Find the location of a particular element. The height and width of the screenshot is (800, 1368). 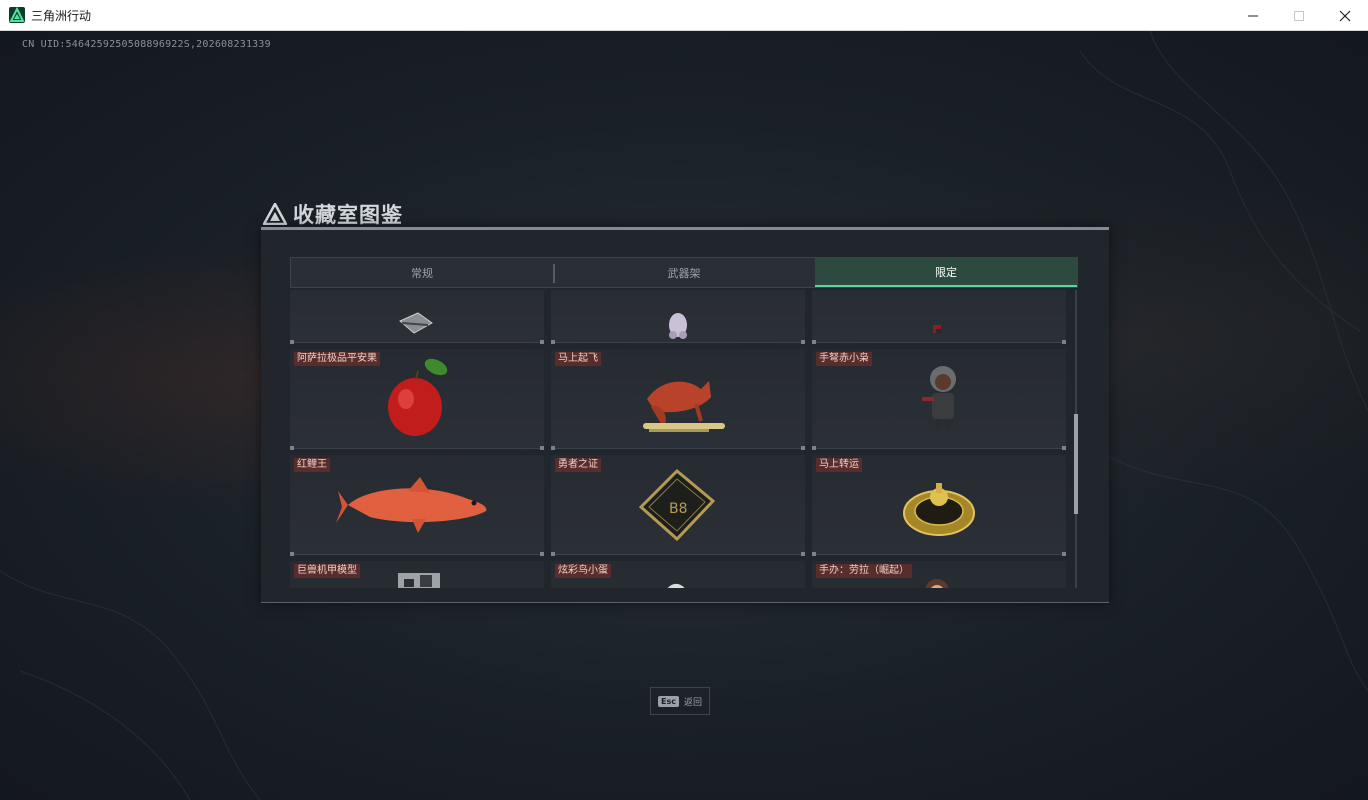

collection-item: 手办：劳拉（崛起） is located at coordinates (939, 574).